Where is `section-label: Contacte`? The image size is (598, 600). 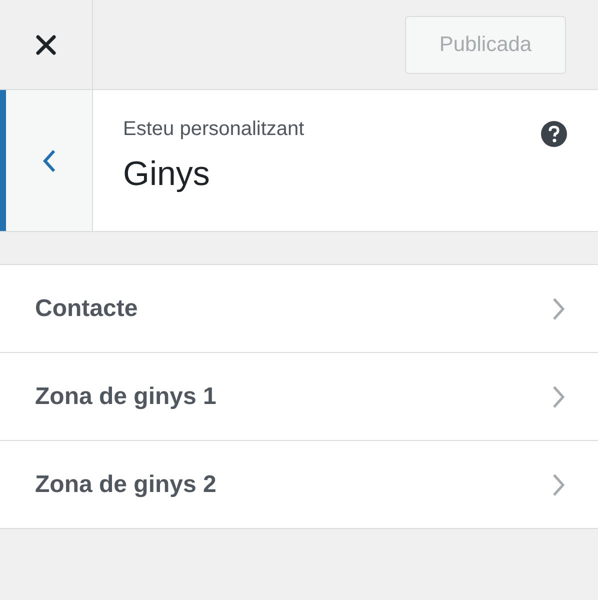
section-label: Contacte is located at coordinates (87, 308).